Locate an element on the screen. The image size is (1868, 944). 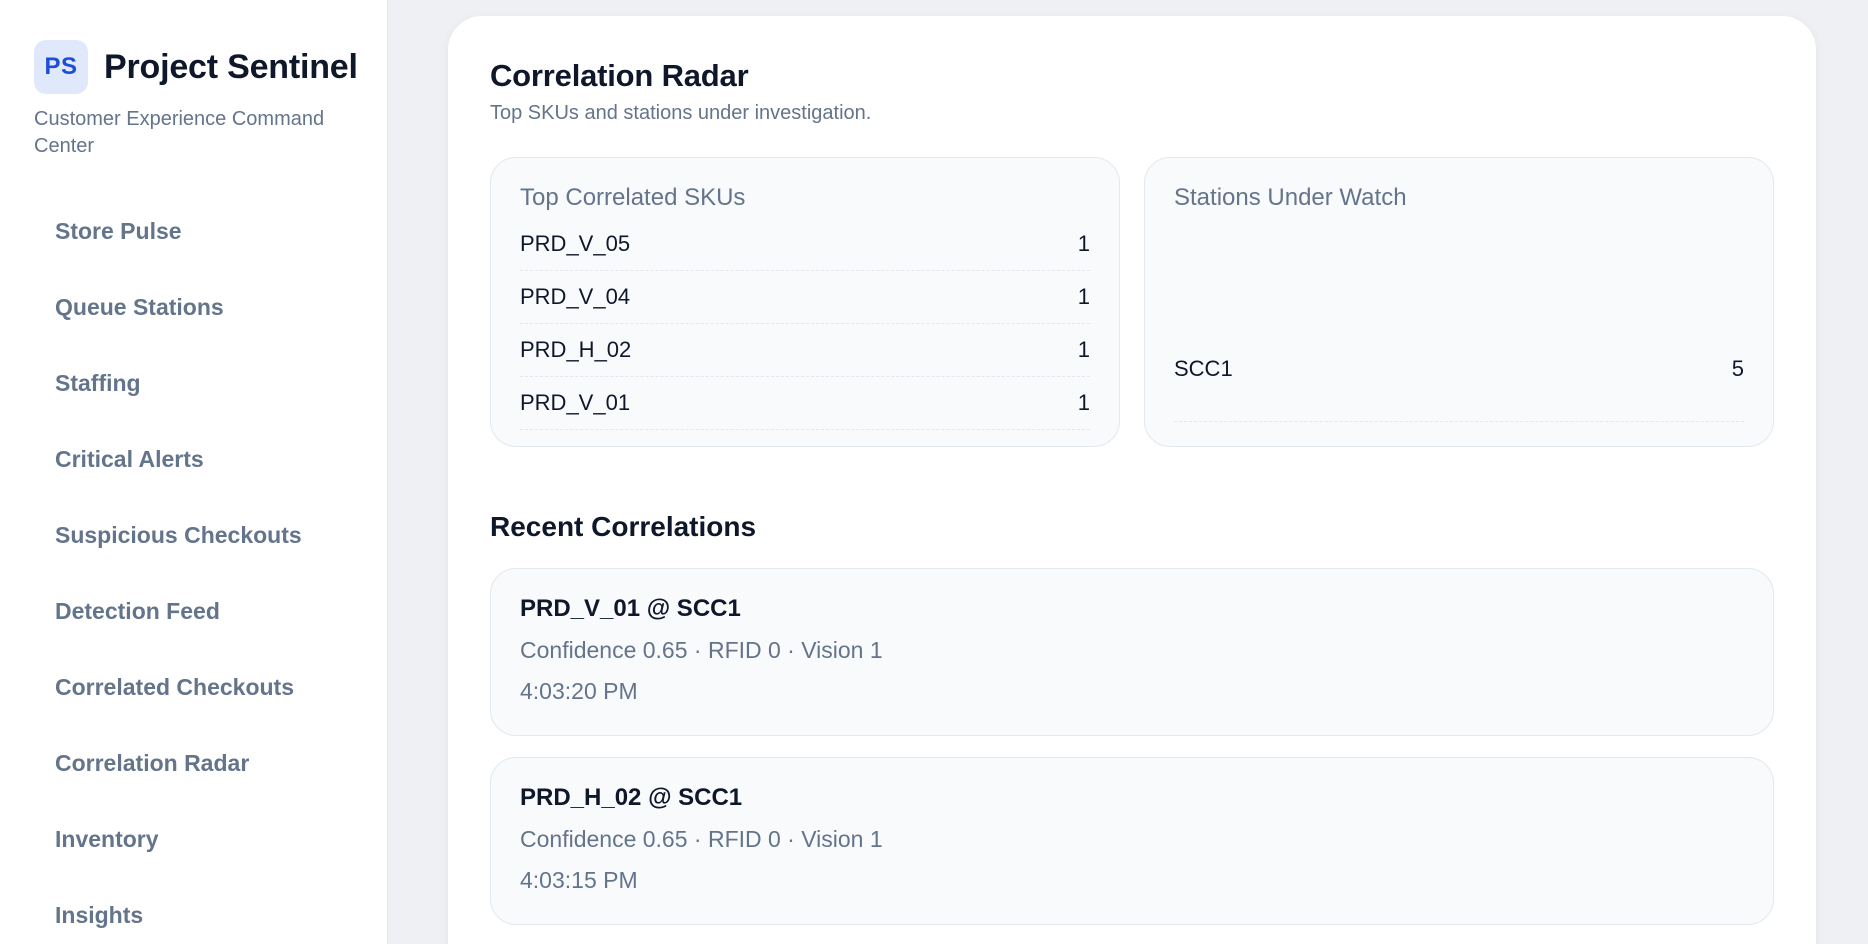
list-item: PRD_V_04 1 is located at coordinates (805, 297).